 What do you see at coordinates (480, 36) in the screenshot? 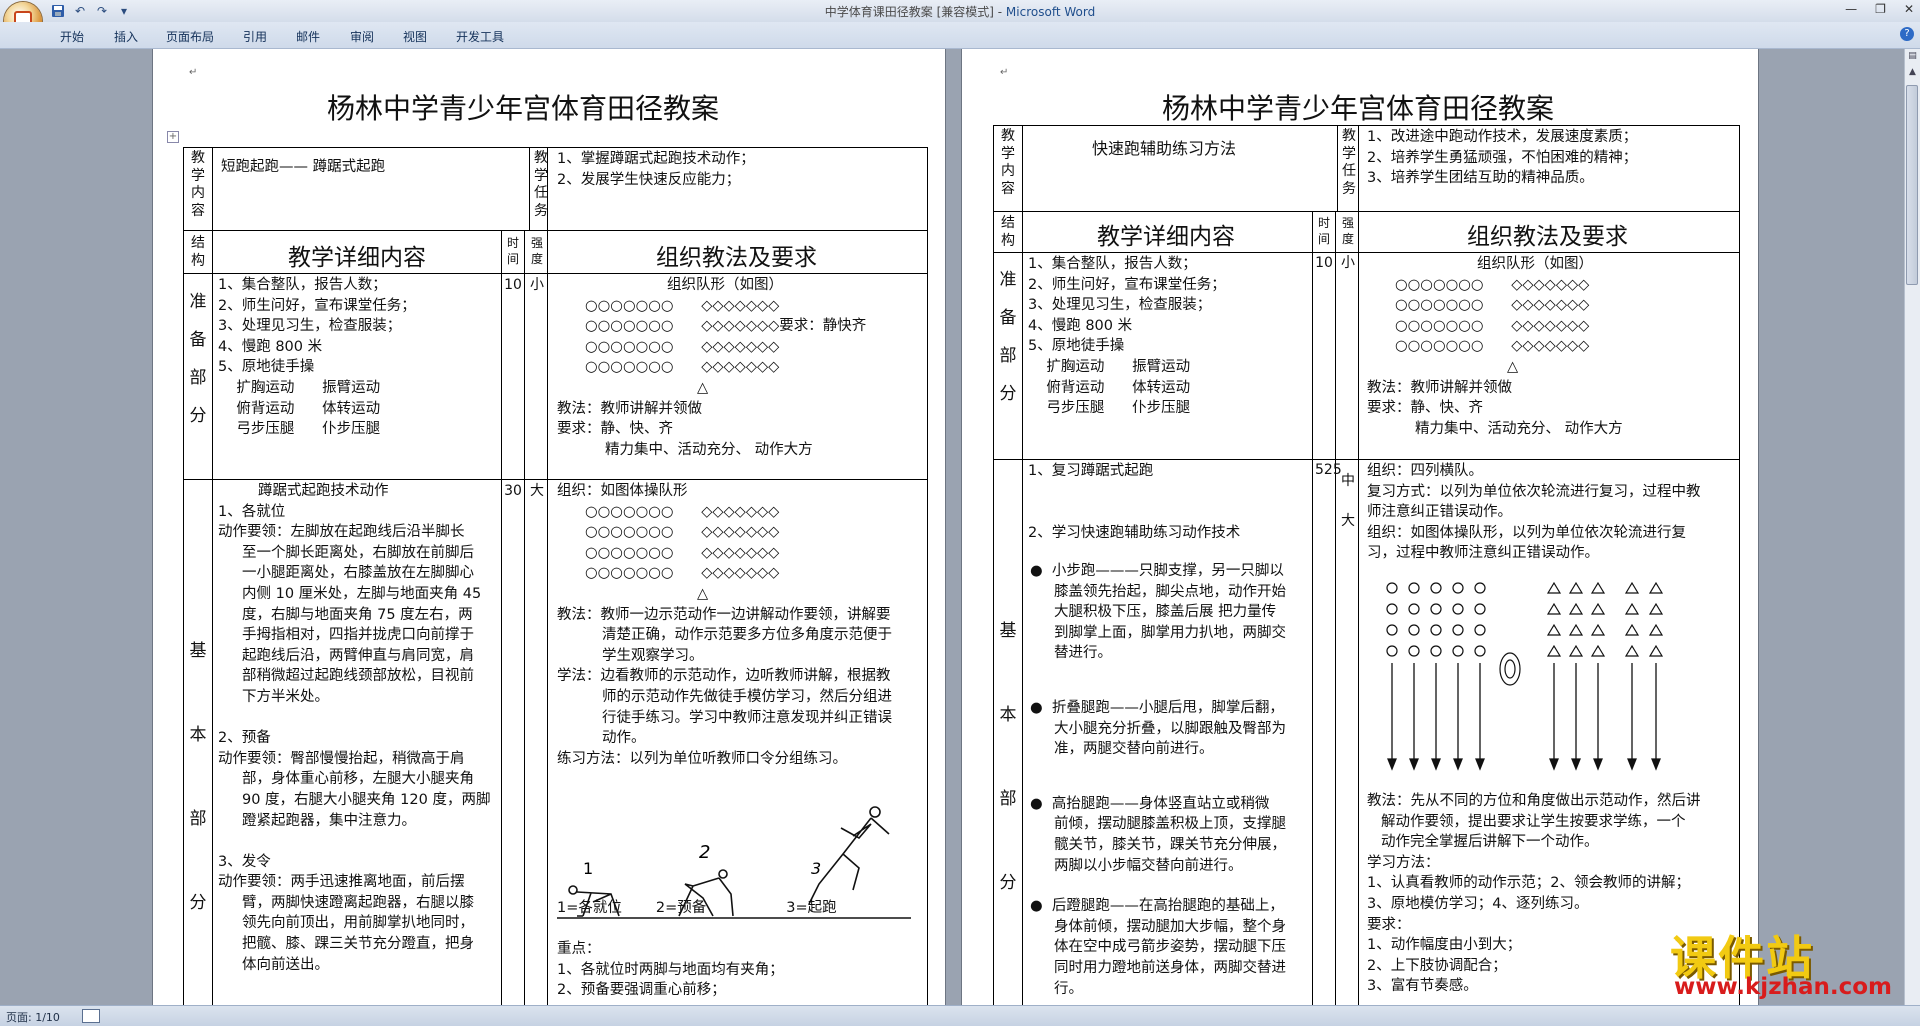
I see `tab-developer: 开发工具` at bounding box center [480, 36].